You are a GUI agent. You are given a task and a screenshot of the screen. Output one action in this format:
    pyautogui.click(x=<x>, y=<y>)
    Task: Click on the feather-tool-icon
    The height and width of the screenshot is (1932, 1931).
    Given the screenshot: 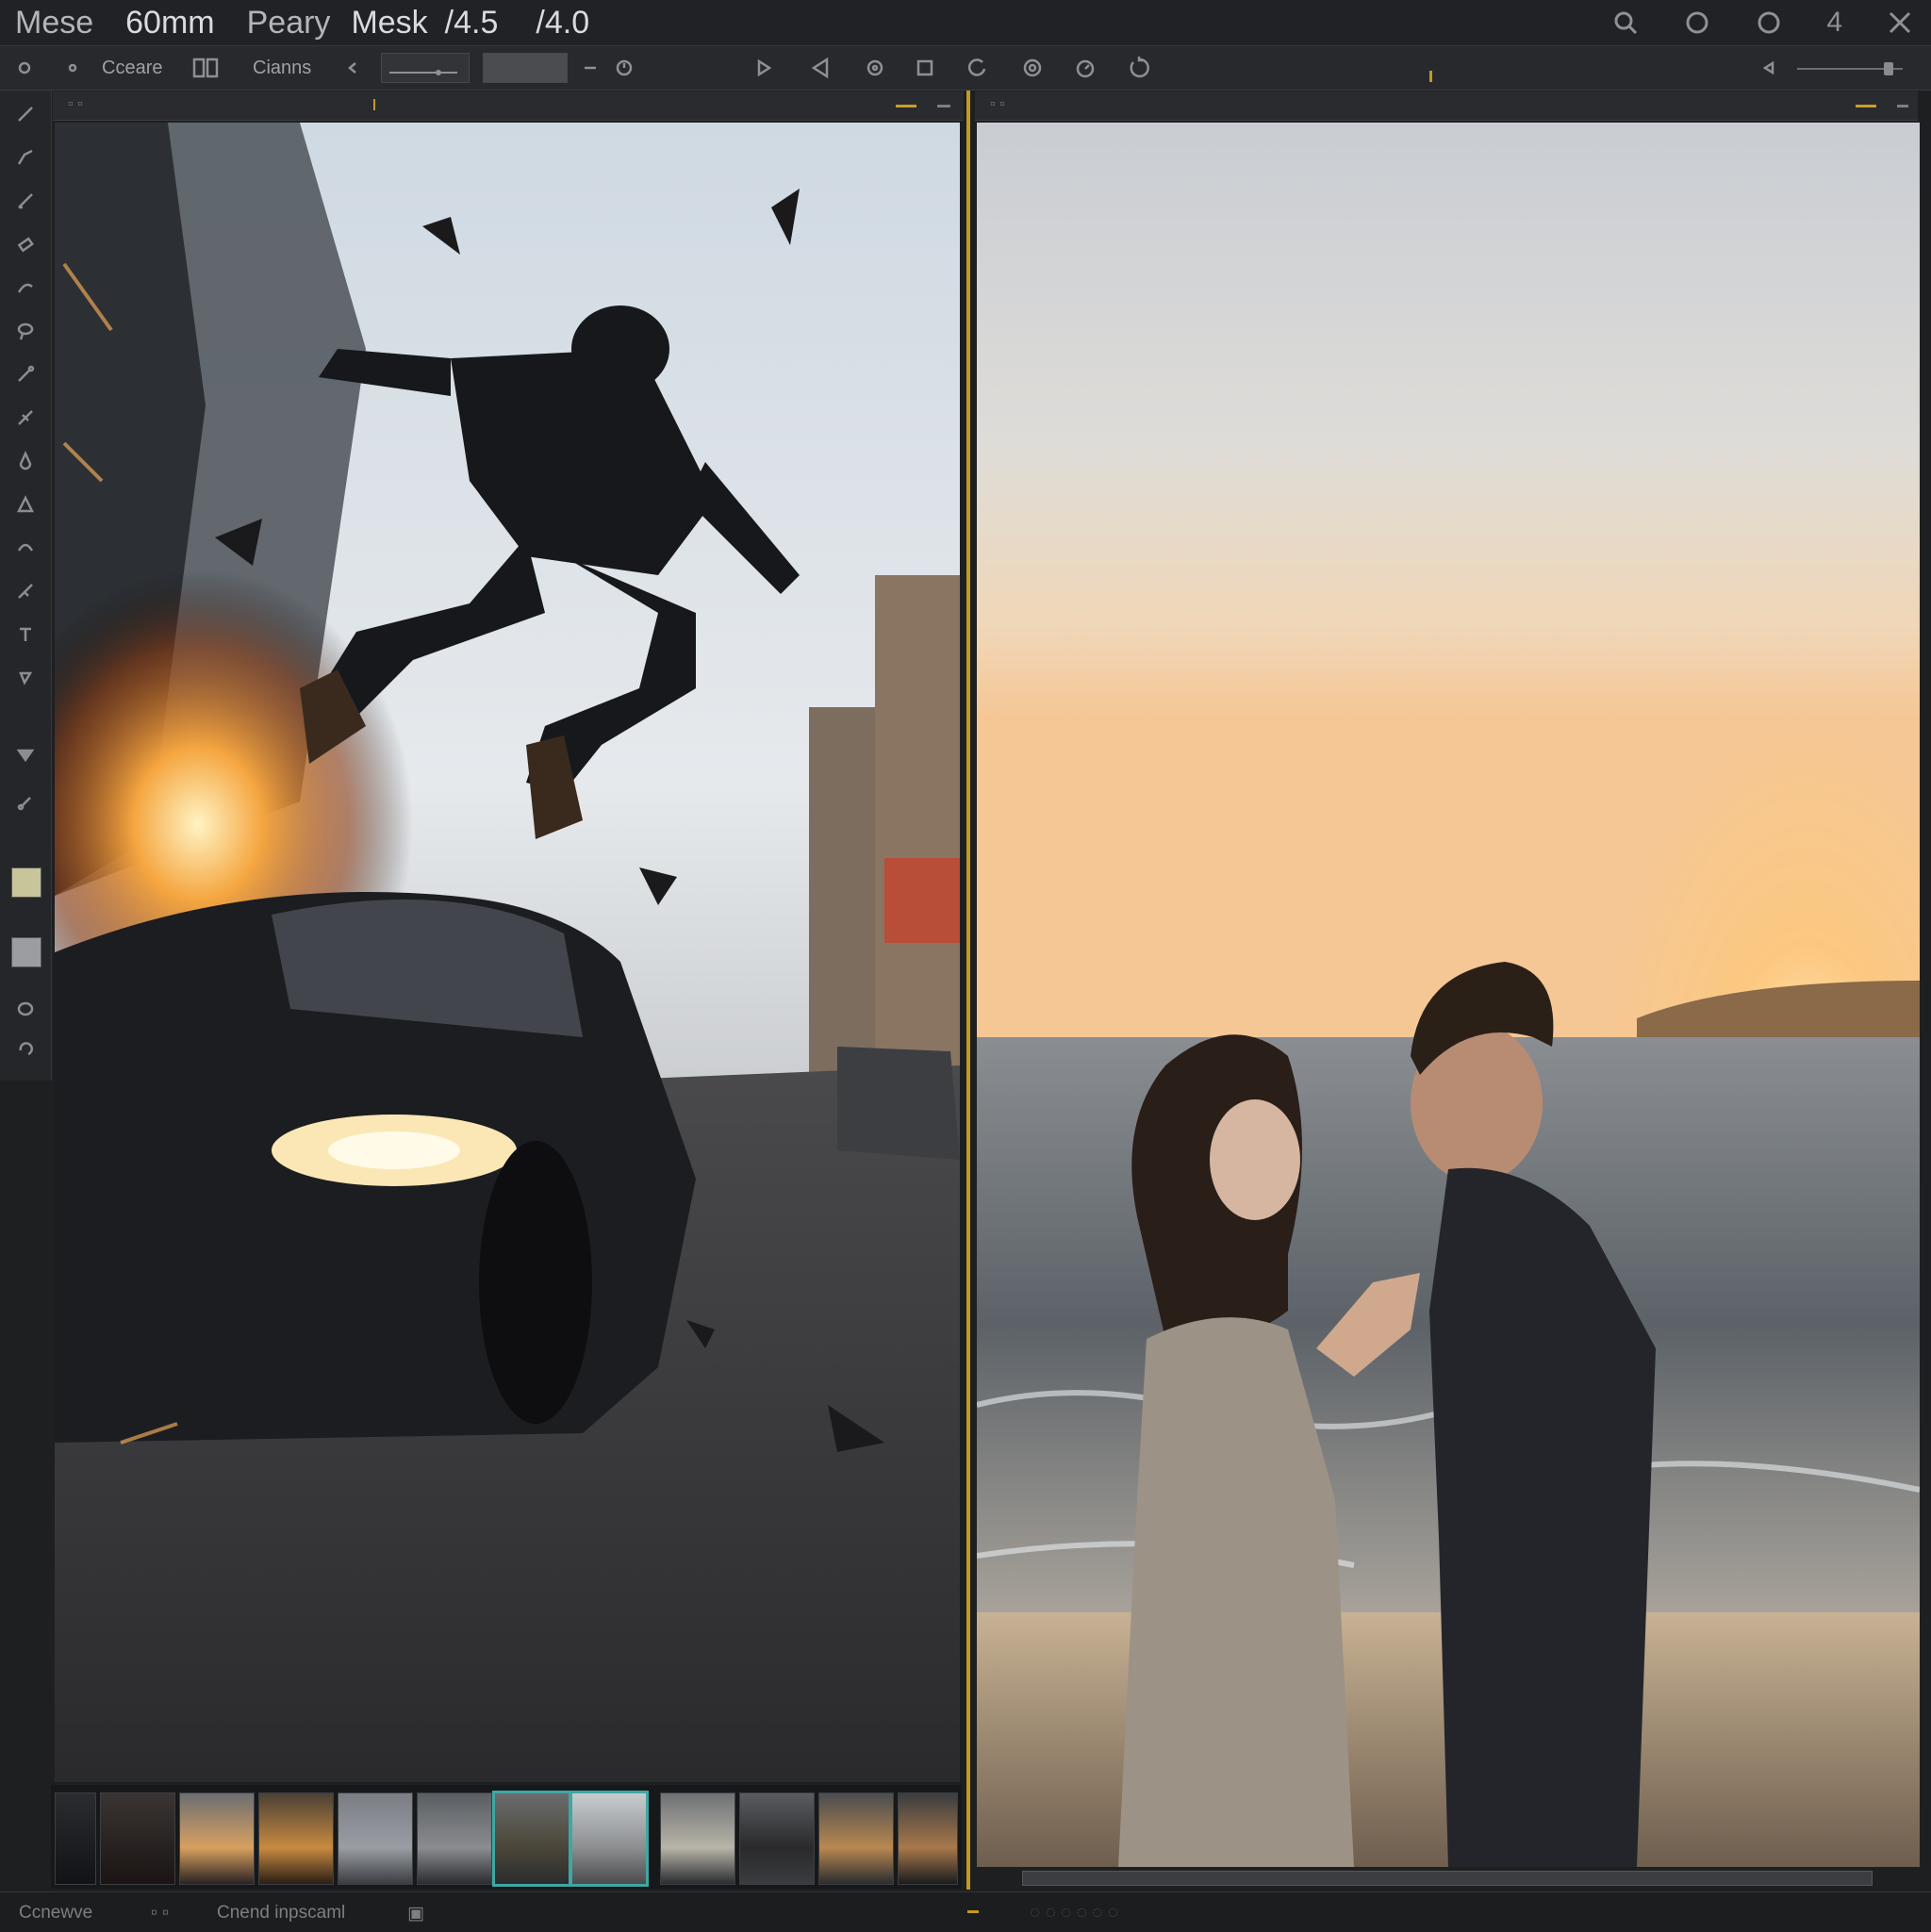 What is the action you would take?
    pyautogui.click(x=25, y=591)
    